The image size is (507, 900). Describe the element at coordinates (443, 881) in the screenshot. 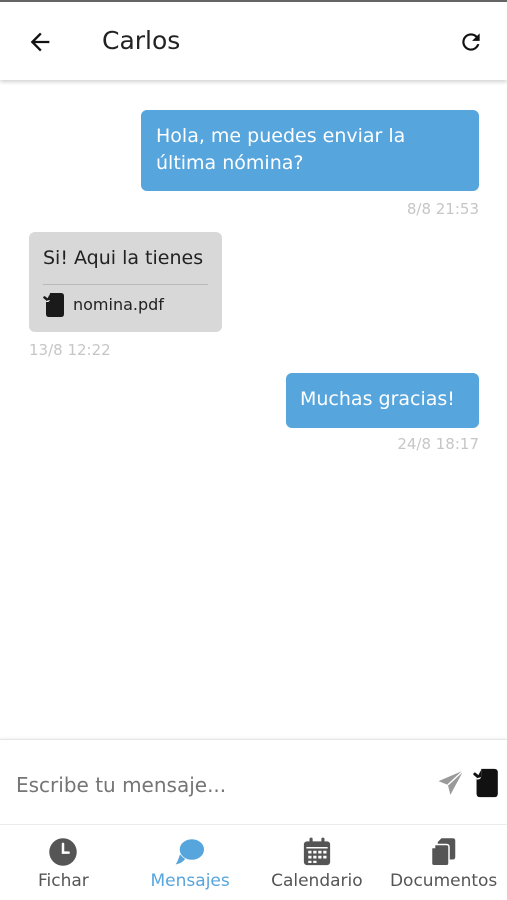

I see `nav-label: Documentos` at that location.